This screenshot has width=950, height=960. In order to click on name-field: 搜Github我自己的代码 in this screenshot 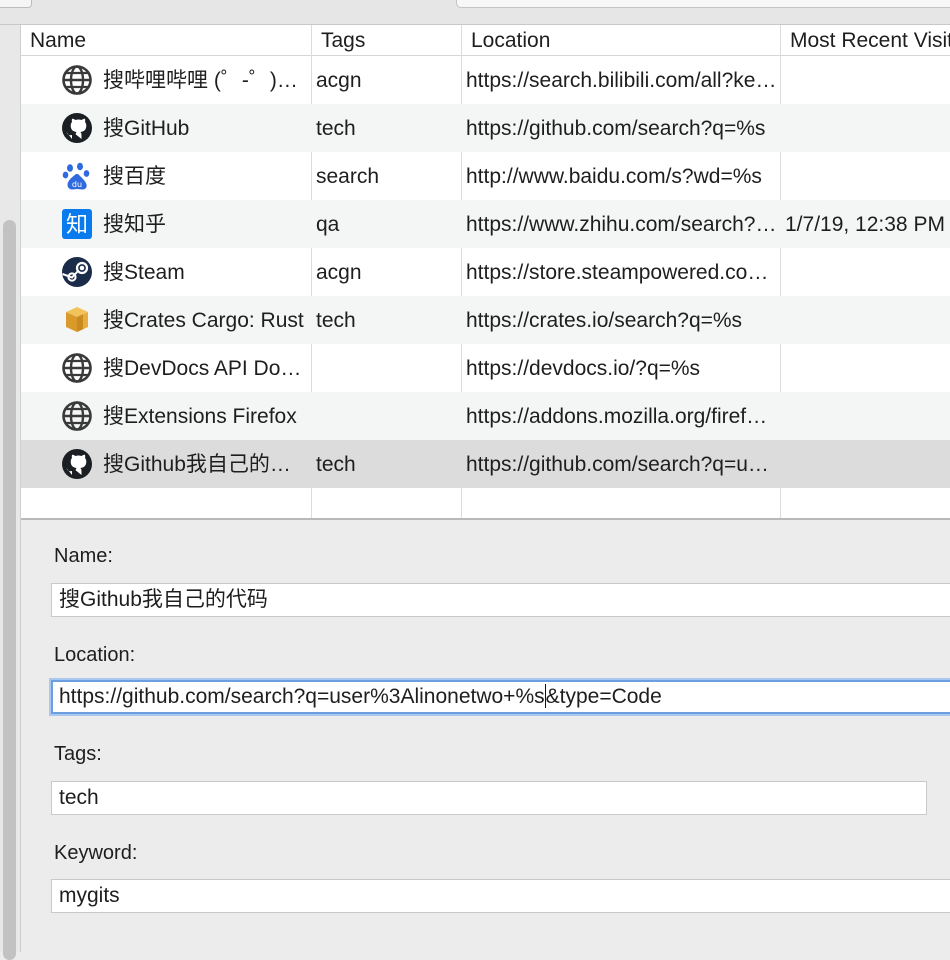, I will do `click(500, 600)`.